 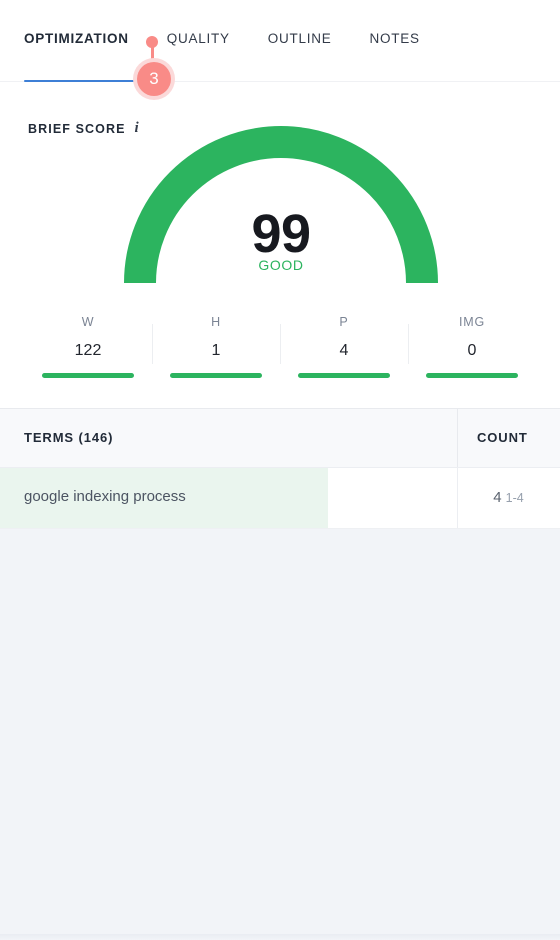 I want to click on tab-notes-label: NOTES, so click(x=394, y=38).